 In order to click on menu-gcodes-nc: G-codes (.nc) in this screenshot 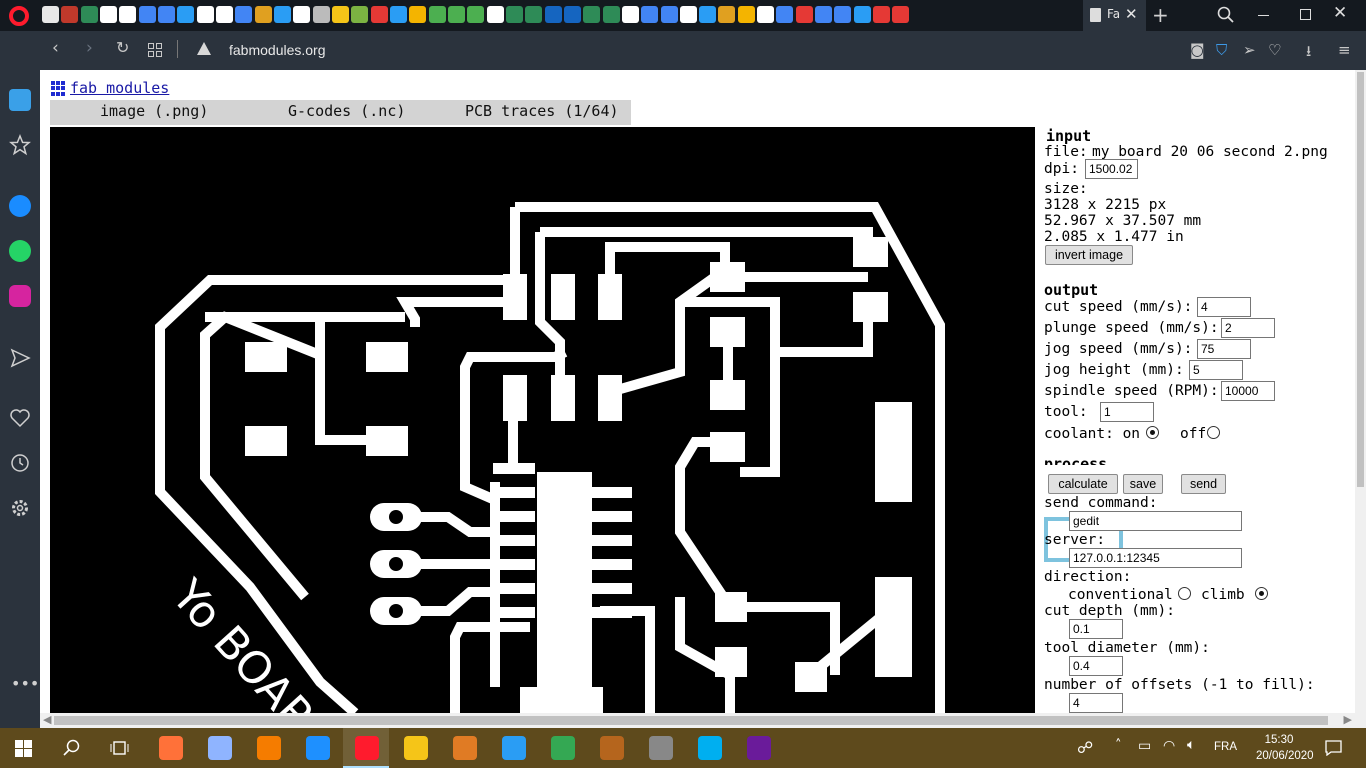, I will do `click(346, 111)`.